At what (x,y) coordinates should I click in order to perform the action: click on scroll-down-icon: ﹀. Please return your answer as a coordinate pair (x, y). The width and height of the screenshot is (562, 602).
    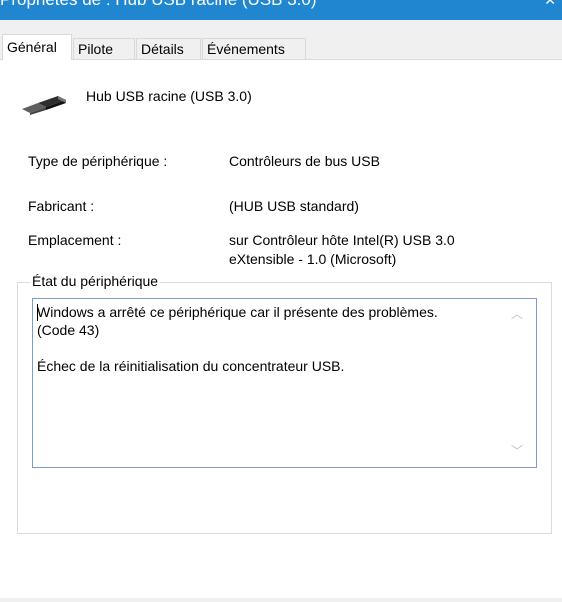
    Looking at the image, I should click on (517, 450).